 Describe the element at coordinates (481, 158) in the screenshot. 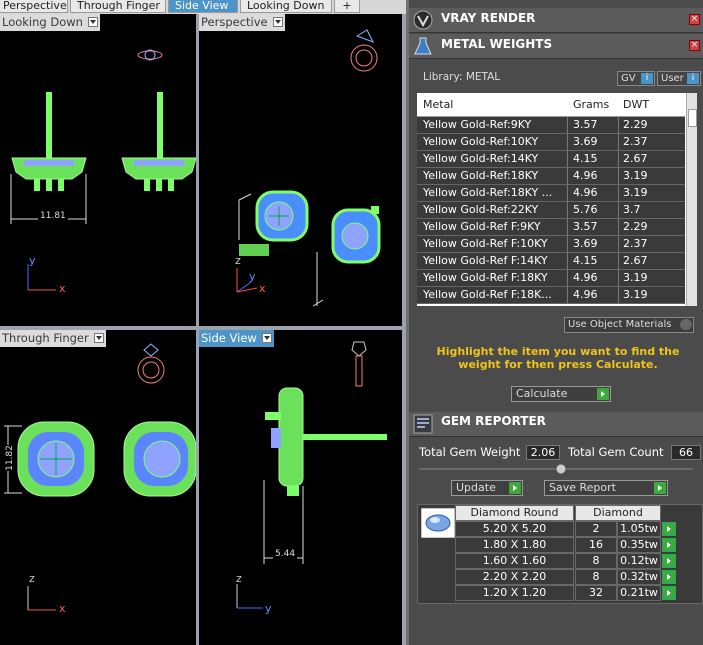

I see `metal-name-cell: Yellow Gold-Ref:14KY` at that location.